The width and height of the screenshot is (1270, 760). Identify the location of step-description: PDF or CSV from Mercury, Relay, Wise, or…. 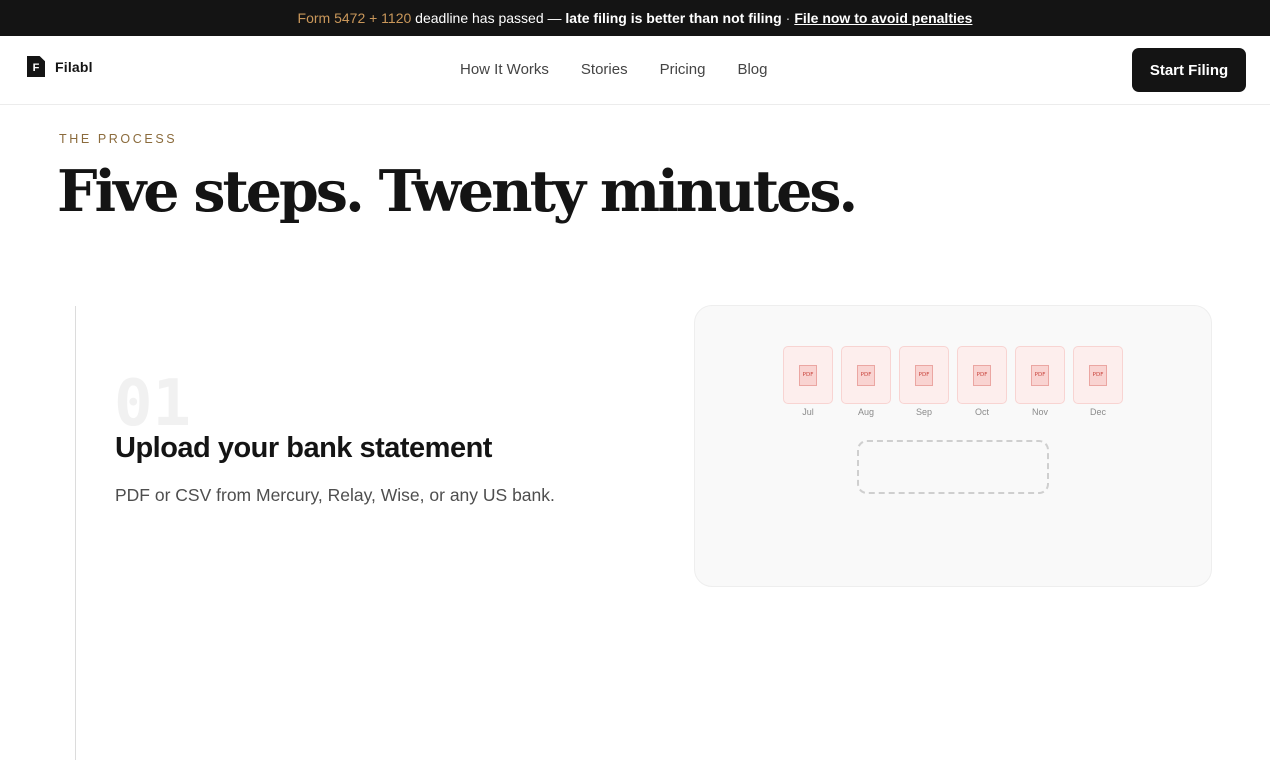
(335, 495).